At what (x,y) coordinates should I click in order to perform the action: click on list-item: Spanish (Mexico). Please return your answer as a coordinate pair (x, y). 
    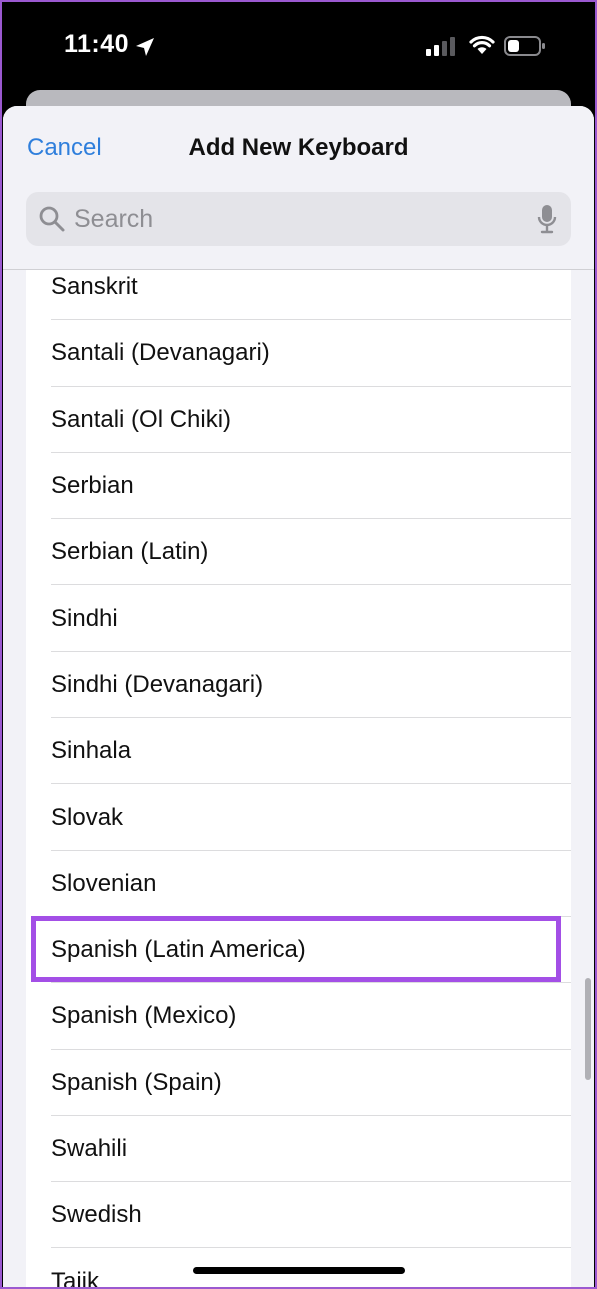
    Looking at the image, I should click on (298, 1016).